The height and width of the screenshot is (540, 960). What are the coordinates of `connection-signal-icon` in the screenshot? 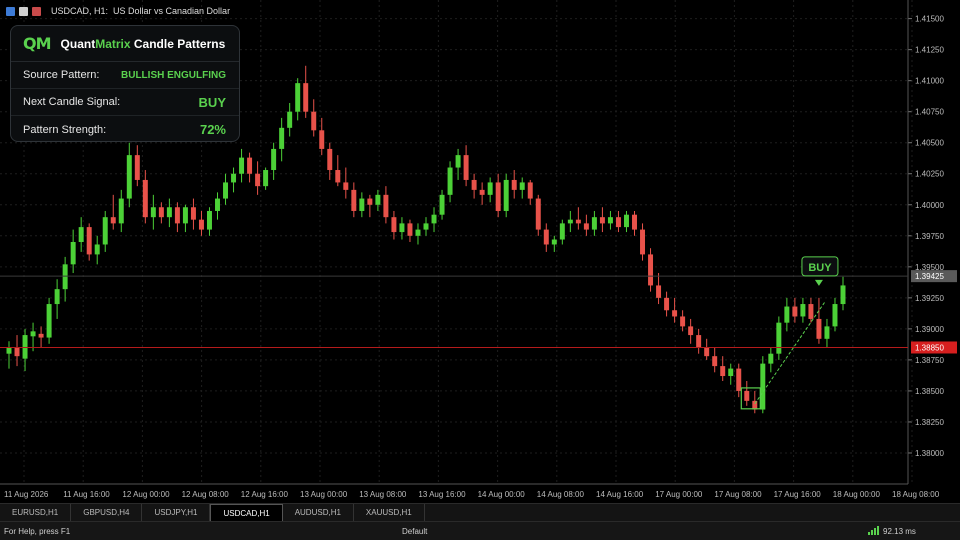 It's located at (873, 530).